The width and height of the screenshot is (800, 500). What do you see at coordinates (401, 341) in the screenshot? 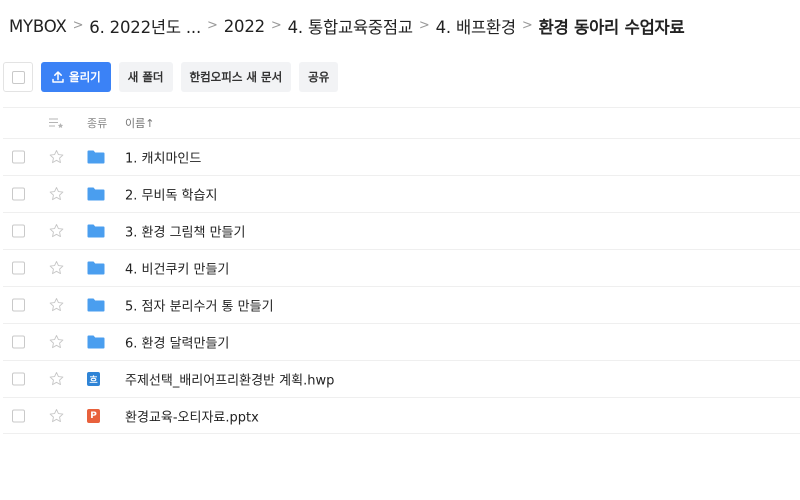
I see `table-row: 6. 환경 달력만들기` at bounding box center [401, 341].